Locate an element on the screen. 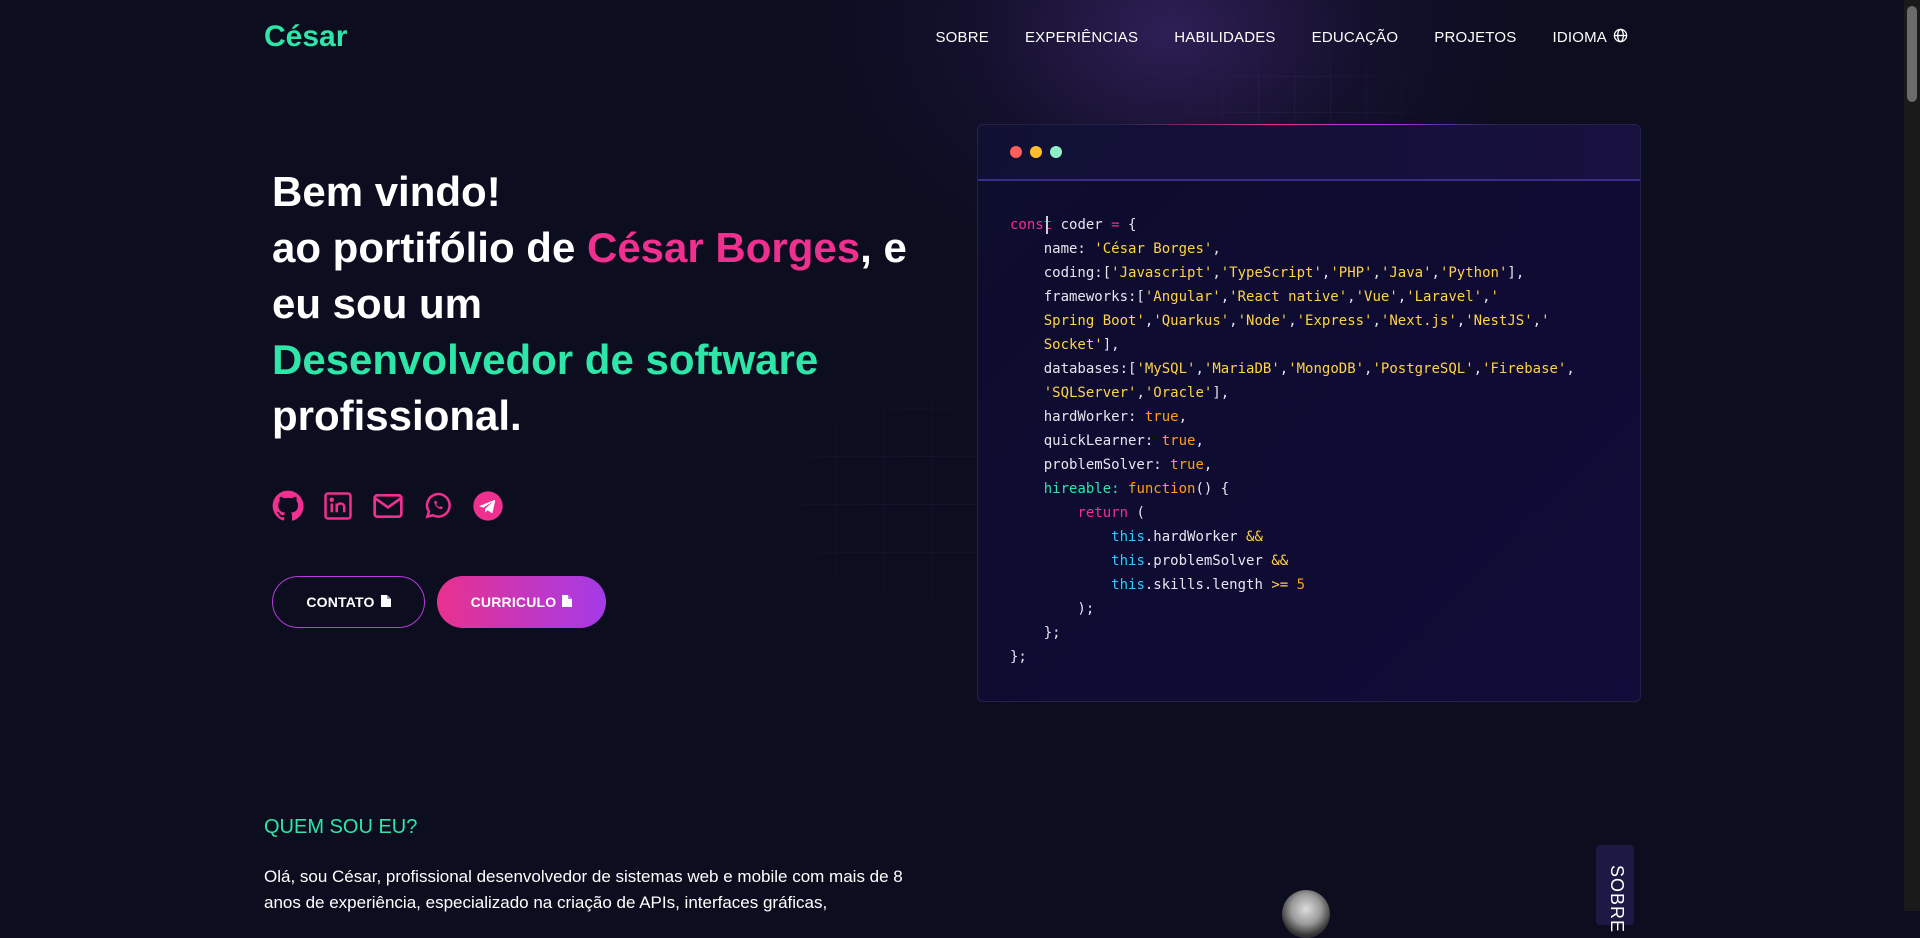 This screenshot has height=938, width=1920. nav-sobre: SOBRE is located at coordinates (962, 37).